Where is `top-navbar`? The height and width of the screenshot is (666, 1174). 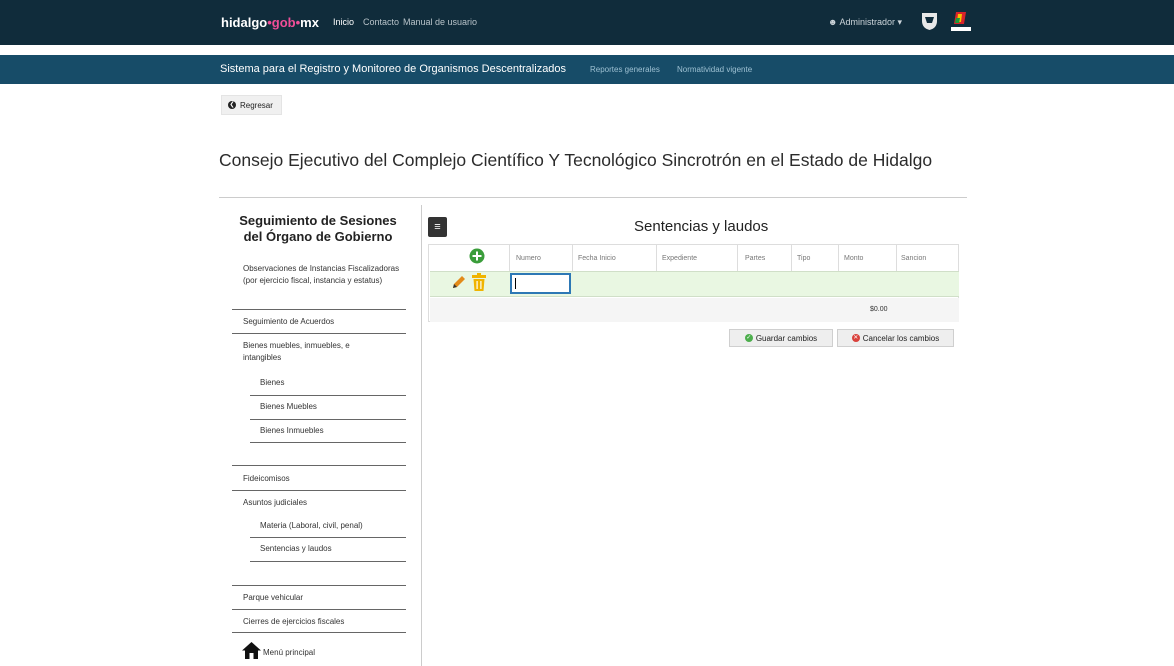 top-navbar is located at coordinates (587, 22).